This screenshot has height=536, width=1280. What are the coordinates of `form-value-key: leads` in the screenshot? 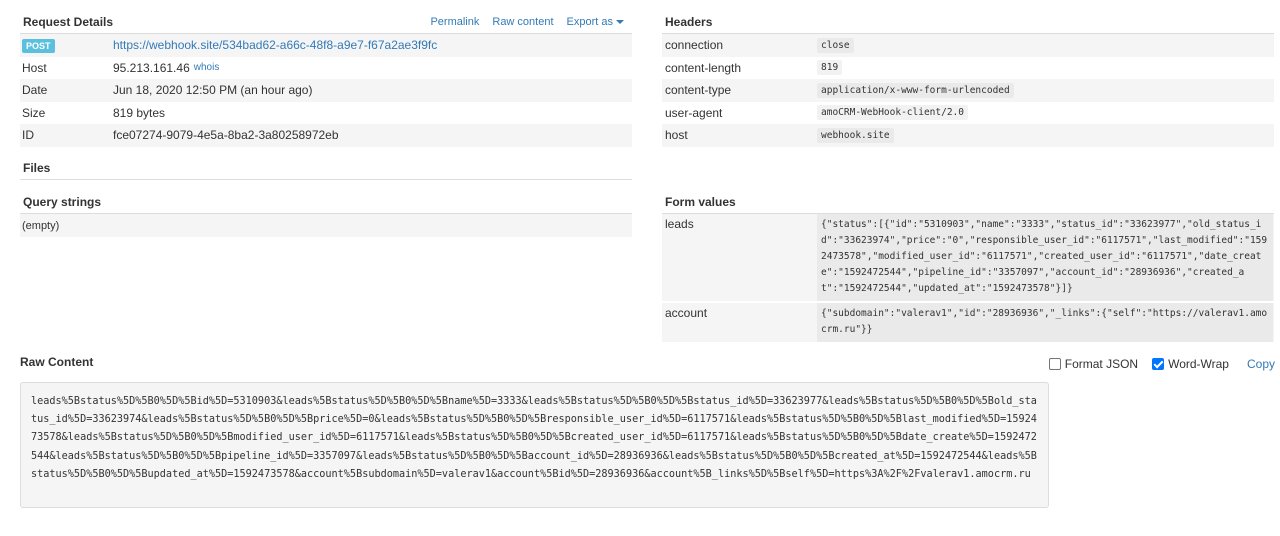 It's located at (679, 224).